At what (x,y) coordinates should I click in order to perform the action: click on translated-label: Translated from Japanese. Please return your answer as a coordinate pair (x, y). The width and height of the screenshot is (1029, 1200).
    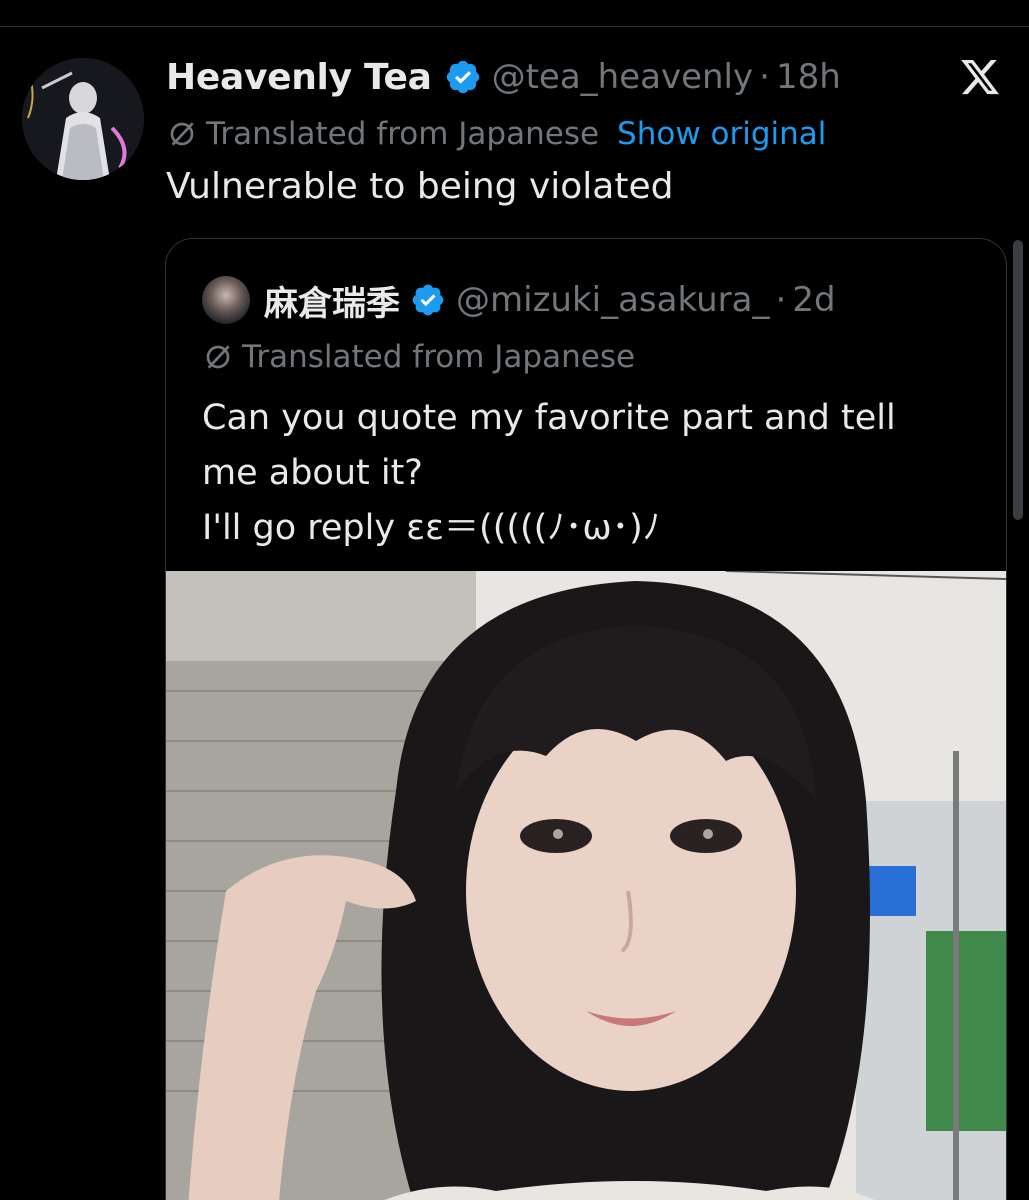
    Looking at the image, I should click on (403, 134).